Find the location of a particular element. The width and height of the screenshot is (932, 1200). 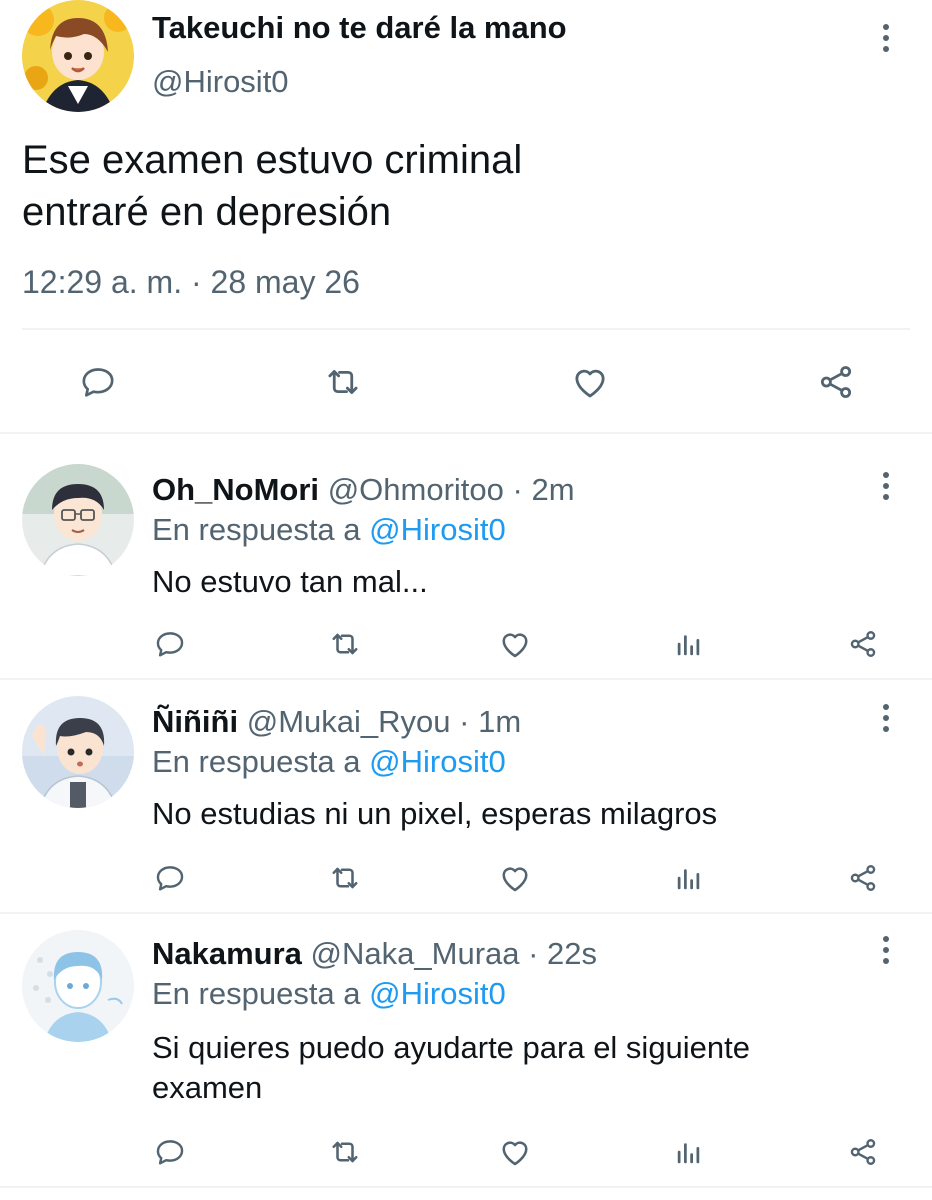

tweet-text-line: entraré en depresión is located at coordinates (207, 212).